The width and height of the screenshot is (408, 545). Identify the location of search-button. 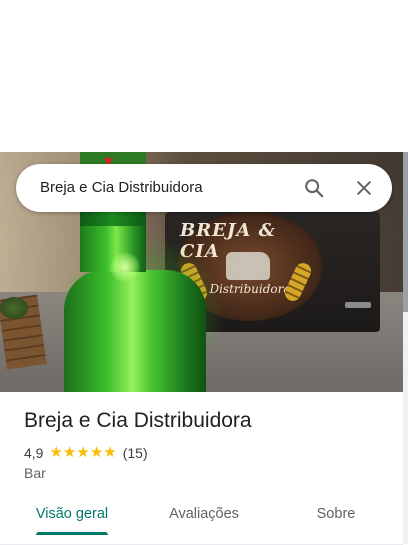
(314, 188).